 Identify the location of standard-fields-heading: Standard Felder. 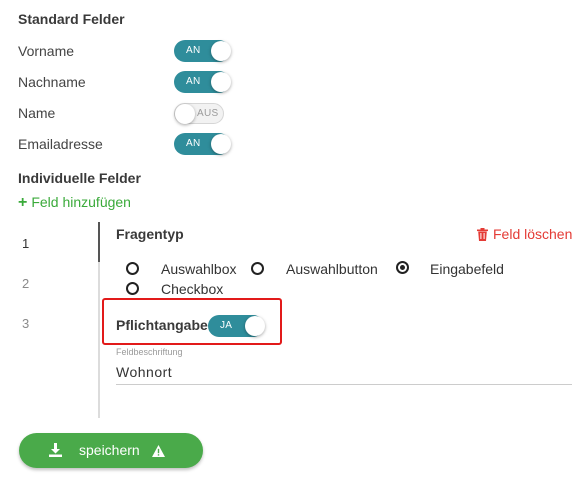
(71, 19).